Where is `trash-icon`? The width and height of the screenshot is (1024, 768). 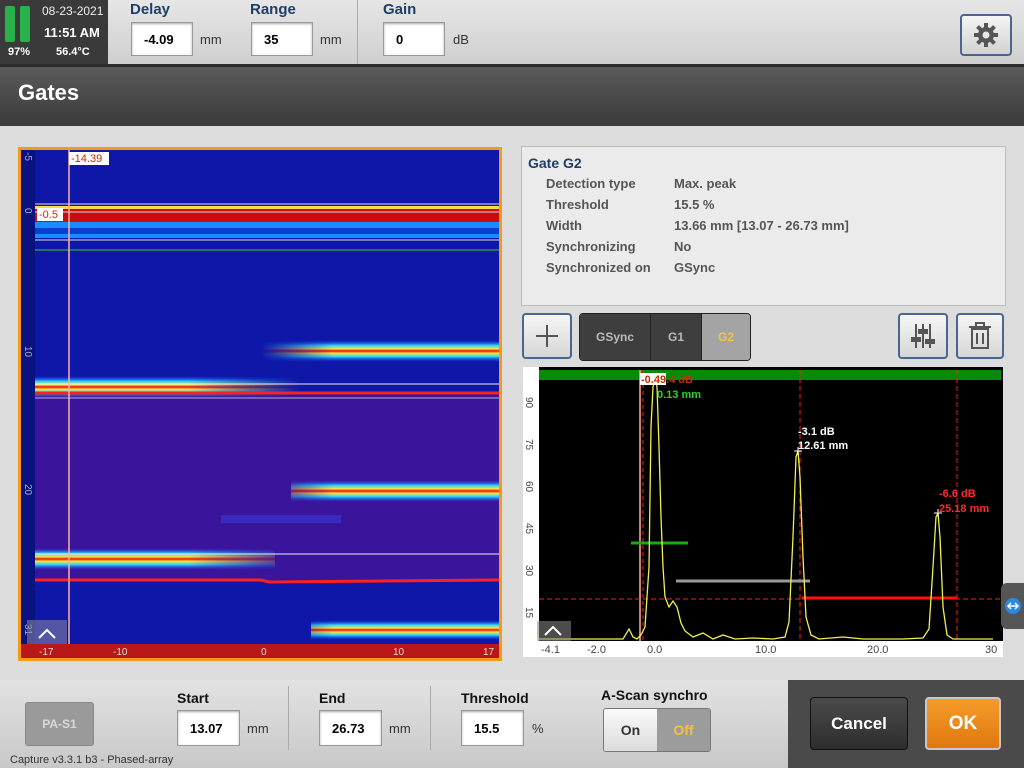
trash-icon is located at coordinates (980, 335).